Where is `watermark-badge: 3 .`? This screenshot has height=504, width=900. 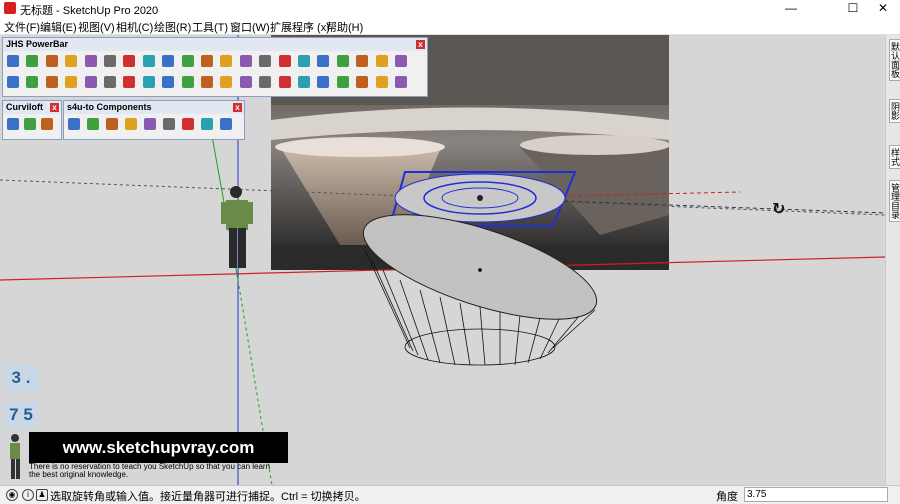 watermark-badge: 3 . is located at coordinates (21, 378).